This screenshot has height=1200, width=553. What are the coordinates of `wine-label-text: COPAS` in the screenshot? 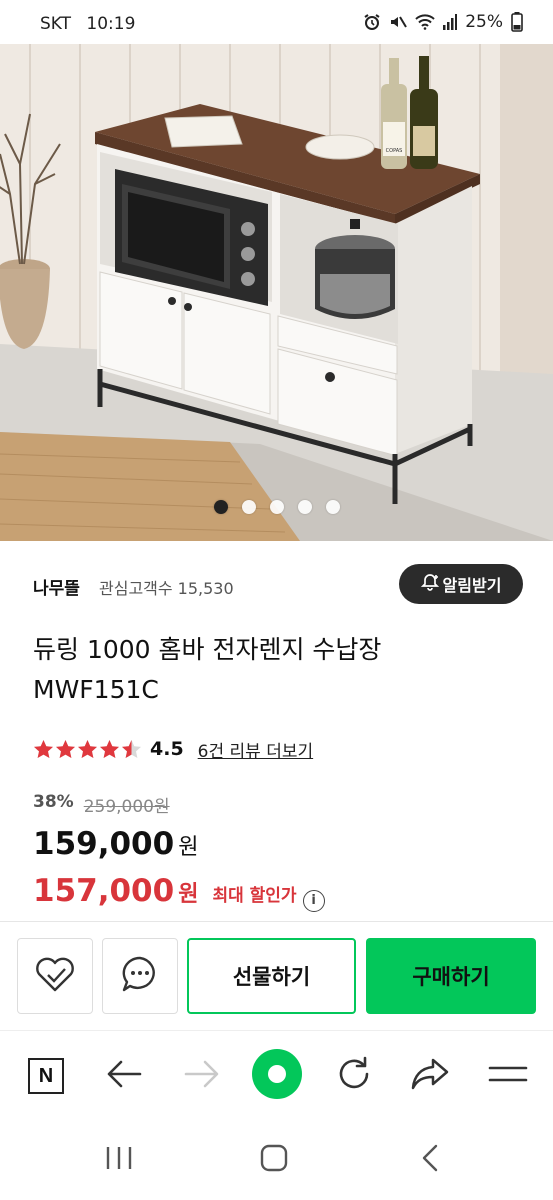 It's located at (394, 151).